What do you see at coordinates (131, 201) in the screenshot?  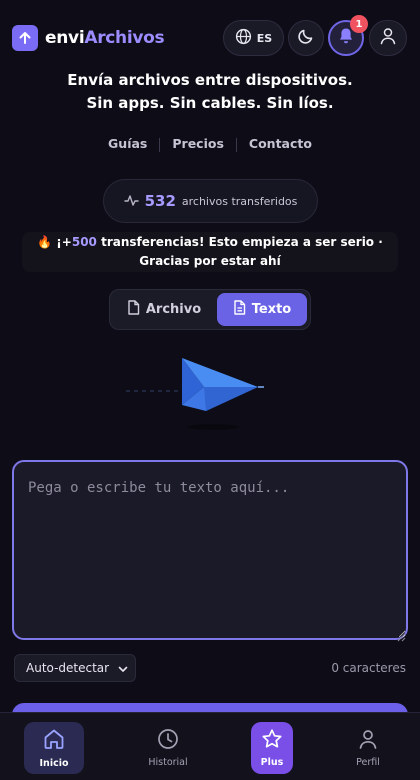 I see `activity-icon` at bounding box center [131, 201].